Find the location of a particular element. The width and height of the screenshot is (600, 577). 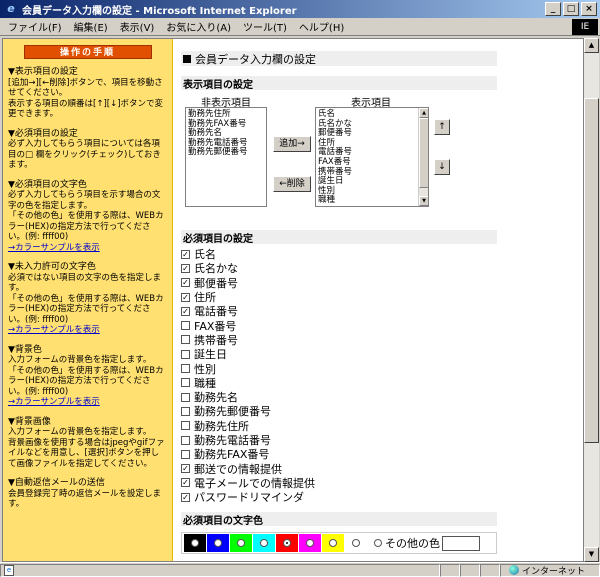

required-checkbox-row: ✓ 電子メールでの情報提供 is located at coordinates (339, 483).